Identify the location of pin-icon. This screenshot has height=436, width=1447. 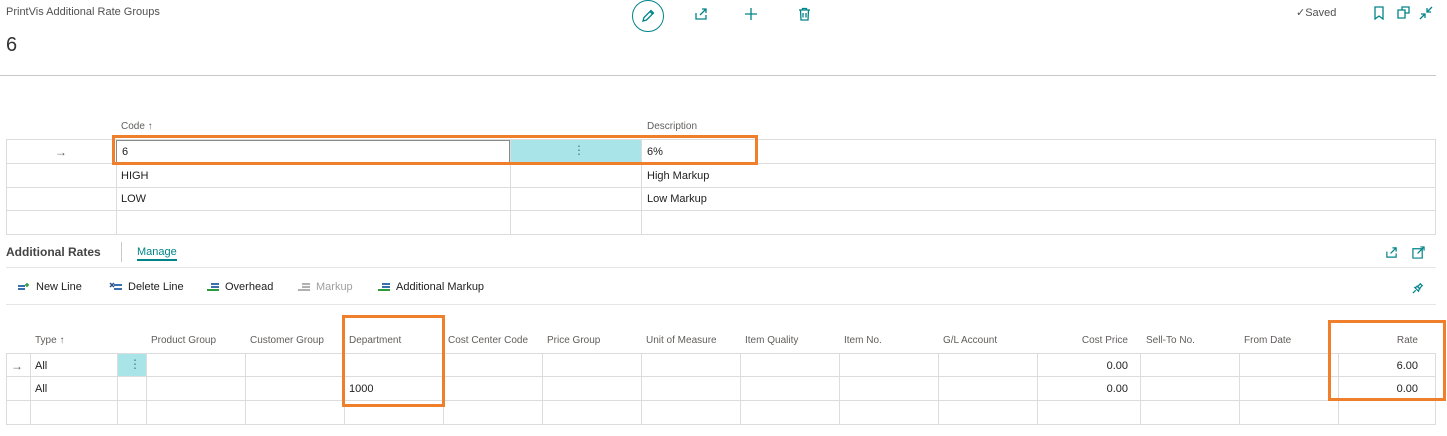
(1417, 287).